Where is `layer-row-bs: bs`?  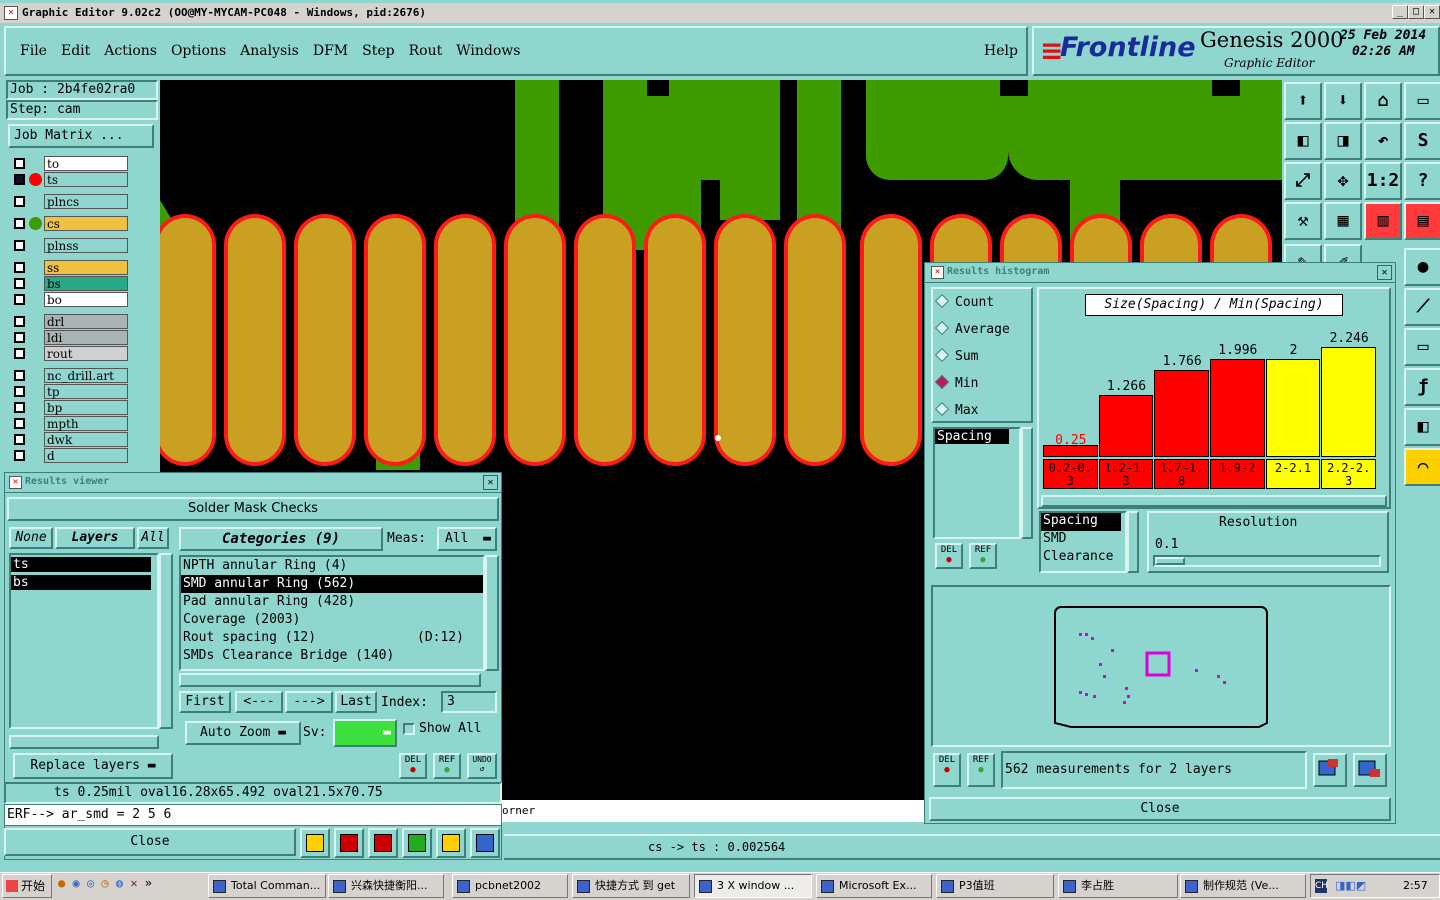 layer-row-bs: bs is located at coordinates (69, 283).